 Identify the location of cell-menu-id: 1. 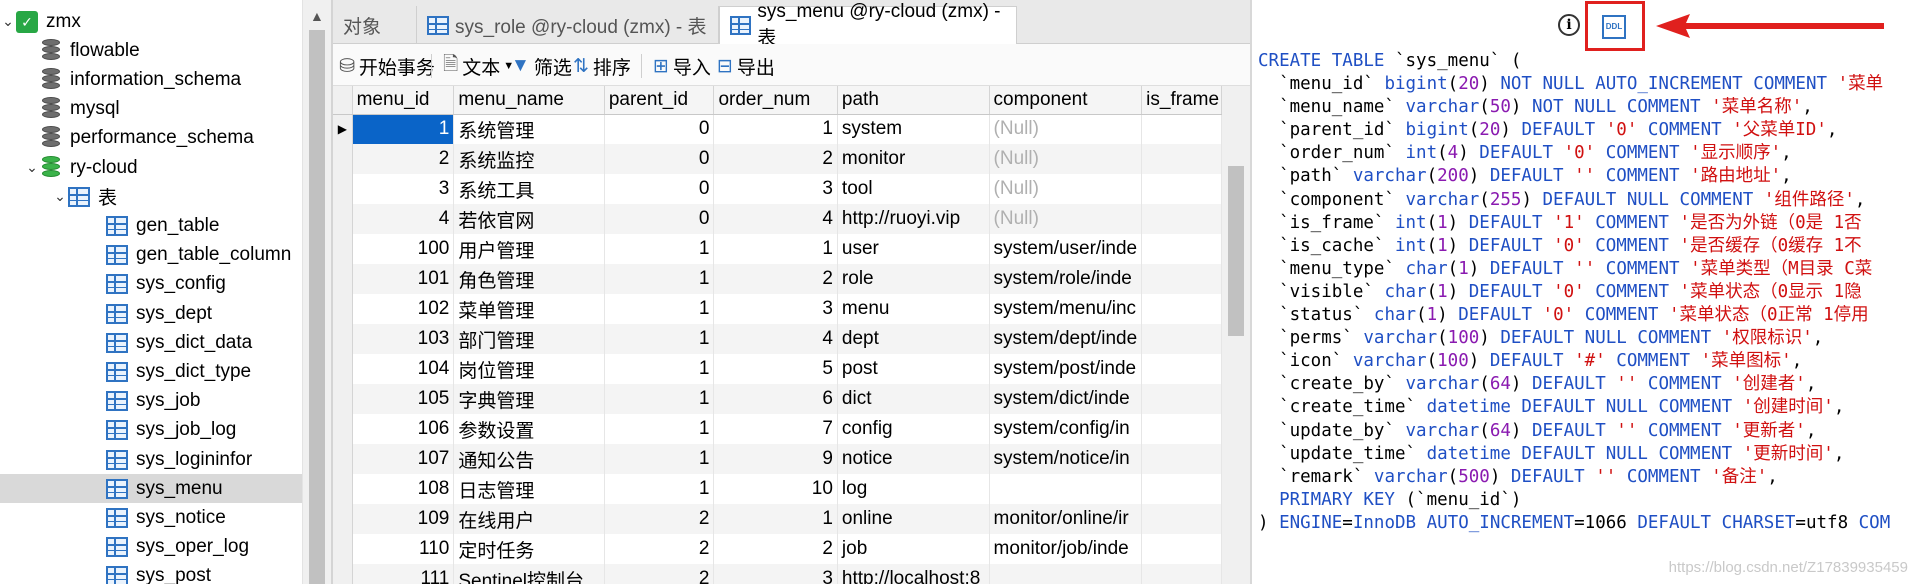
(403, 129).